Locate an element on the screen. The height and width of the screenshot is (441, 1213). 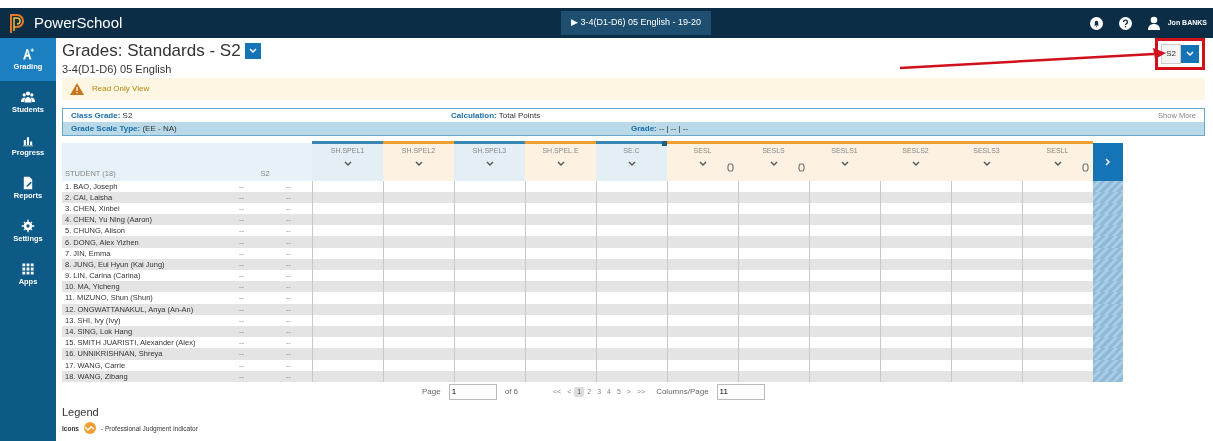
term-select: S2 is located at coordinates (1171, 54).